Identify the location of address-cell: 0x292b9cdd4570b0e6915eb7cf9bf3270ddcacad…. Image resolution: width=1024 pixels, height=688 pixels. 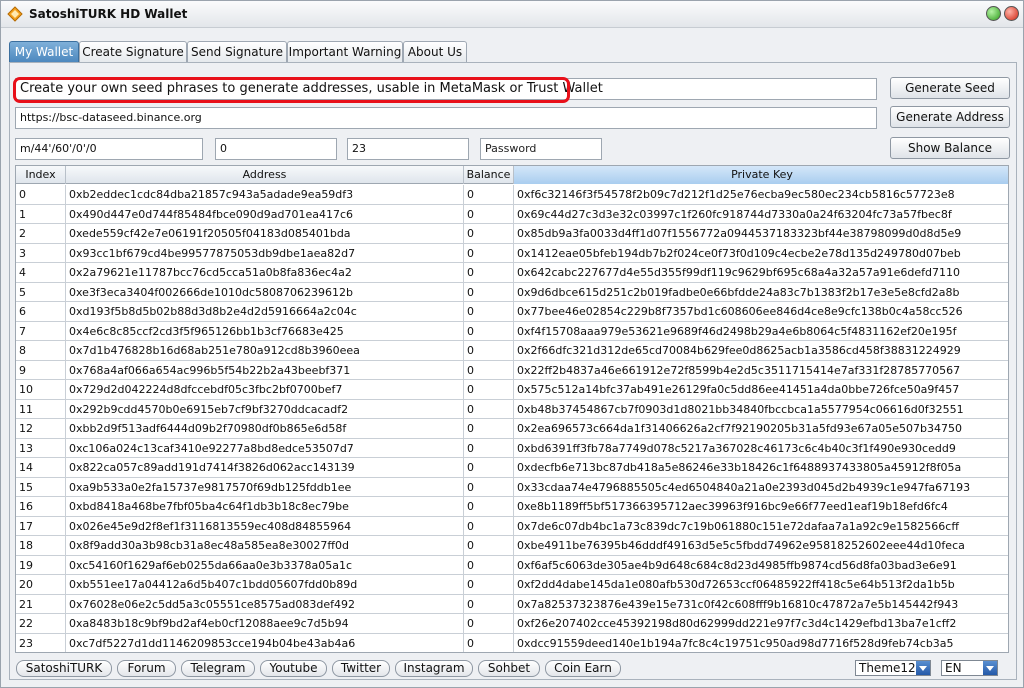
(265, 409).